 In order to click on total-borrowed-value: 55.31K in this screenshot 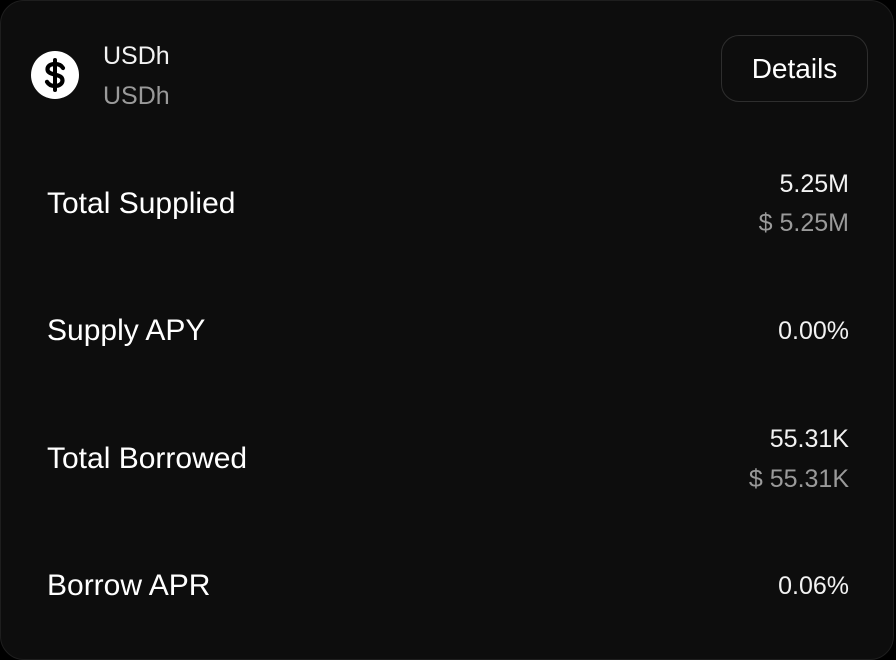, I will do `click(809, 439)`.